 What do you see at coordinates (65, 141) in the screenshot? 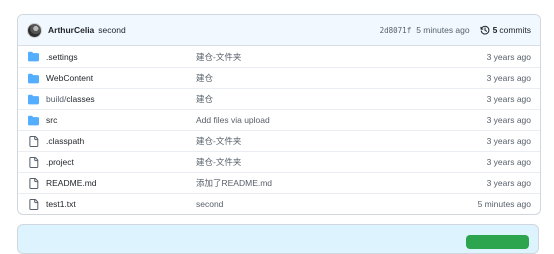
I see `file-name-link: .classpath` at bounding box center [65, 141].